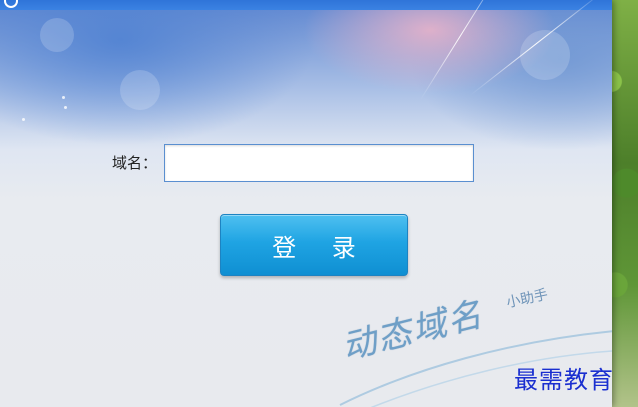 Image resolution: width=638 pixels, height=407 pixels. Describe the element at coordinates (306, 5) in the screenshot. I see `title-bar` at that location.